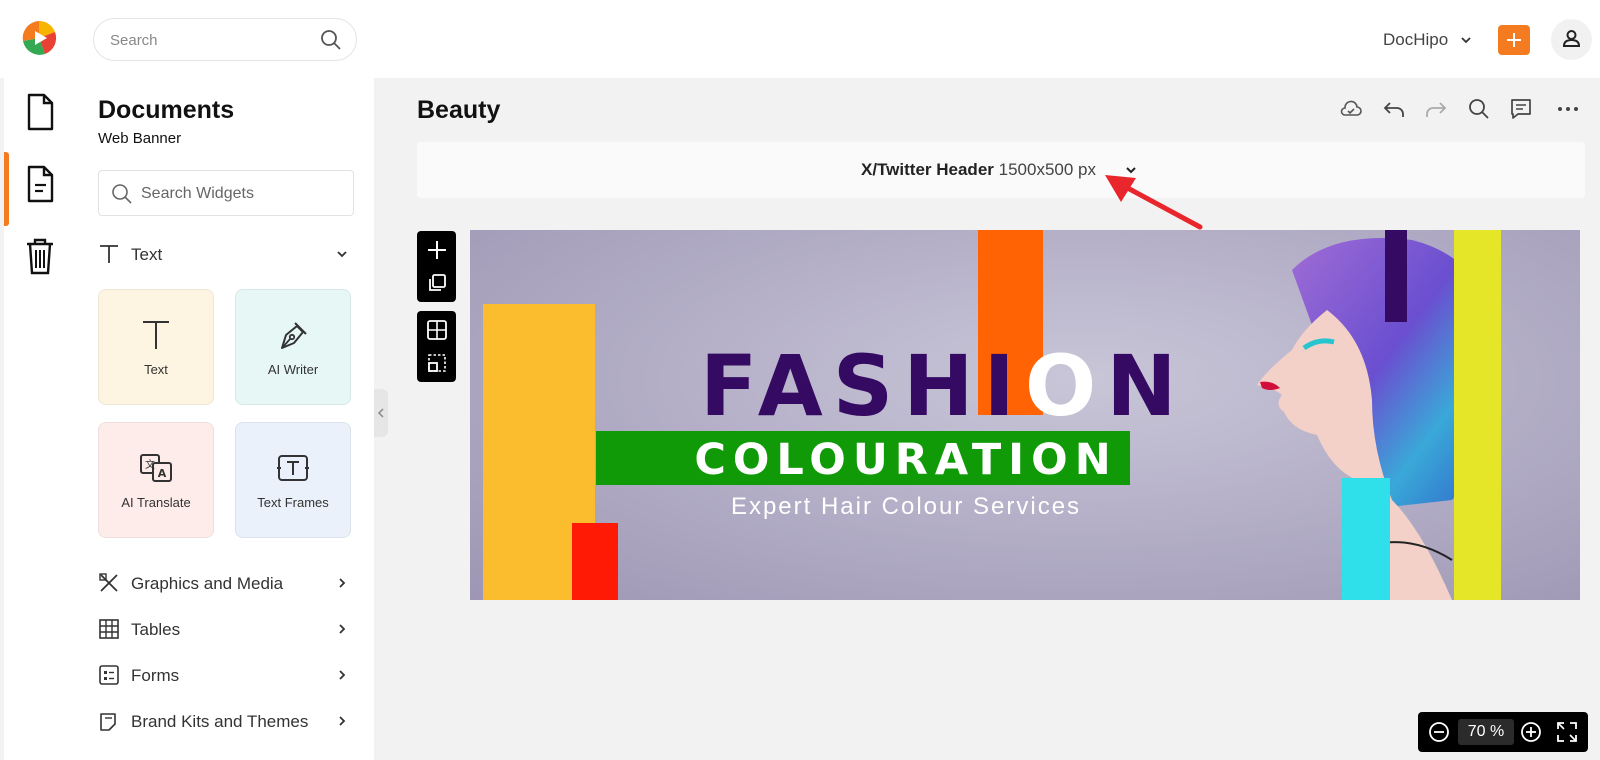 The width and height of the screenshot is (1600, 760). Describe the element at coordinates (40, 184) in the screenshot. I see `active-document-icon` at that location.